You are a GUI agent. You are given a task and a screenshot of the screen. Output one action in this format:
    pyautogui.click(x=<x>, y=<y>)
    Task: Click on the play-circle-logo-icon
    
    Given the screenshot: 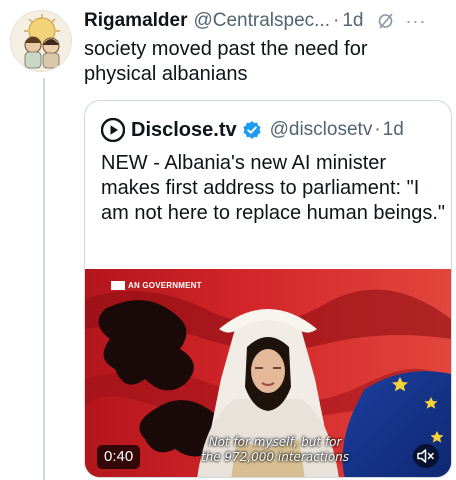 What is the action you would take?
    pyautogui.click(x=113, y=130)
    